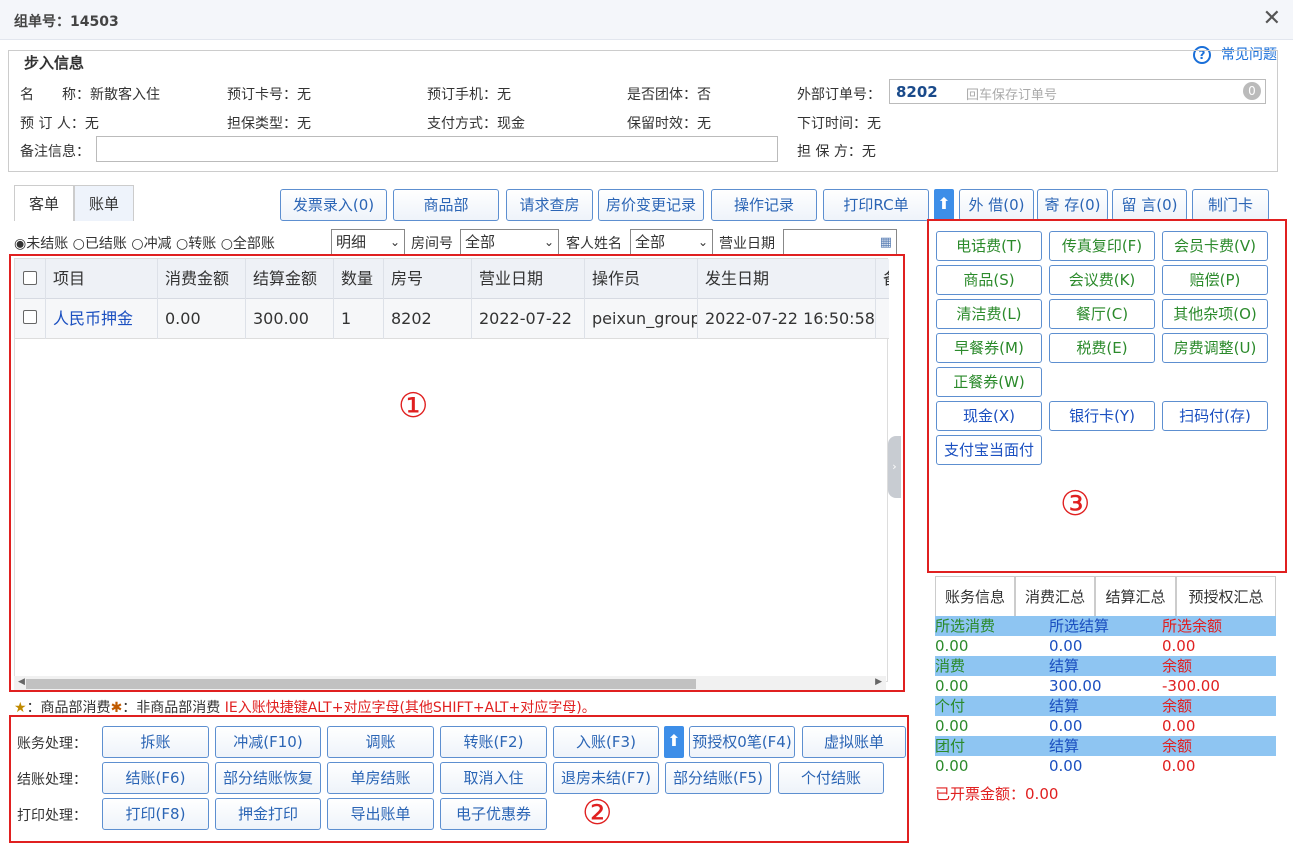  I want to click on total-settle-label: 结算, so click(1064, 666).